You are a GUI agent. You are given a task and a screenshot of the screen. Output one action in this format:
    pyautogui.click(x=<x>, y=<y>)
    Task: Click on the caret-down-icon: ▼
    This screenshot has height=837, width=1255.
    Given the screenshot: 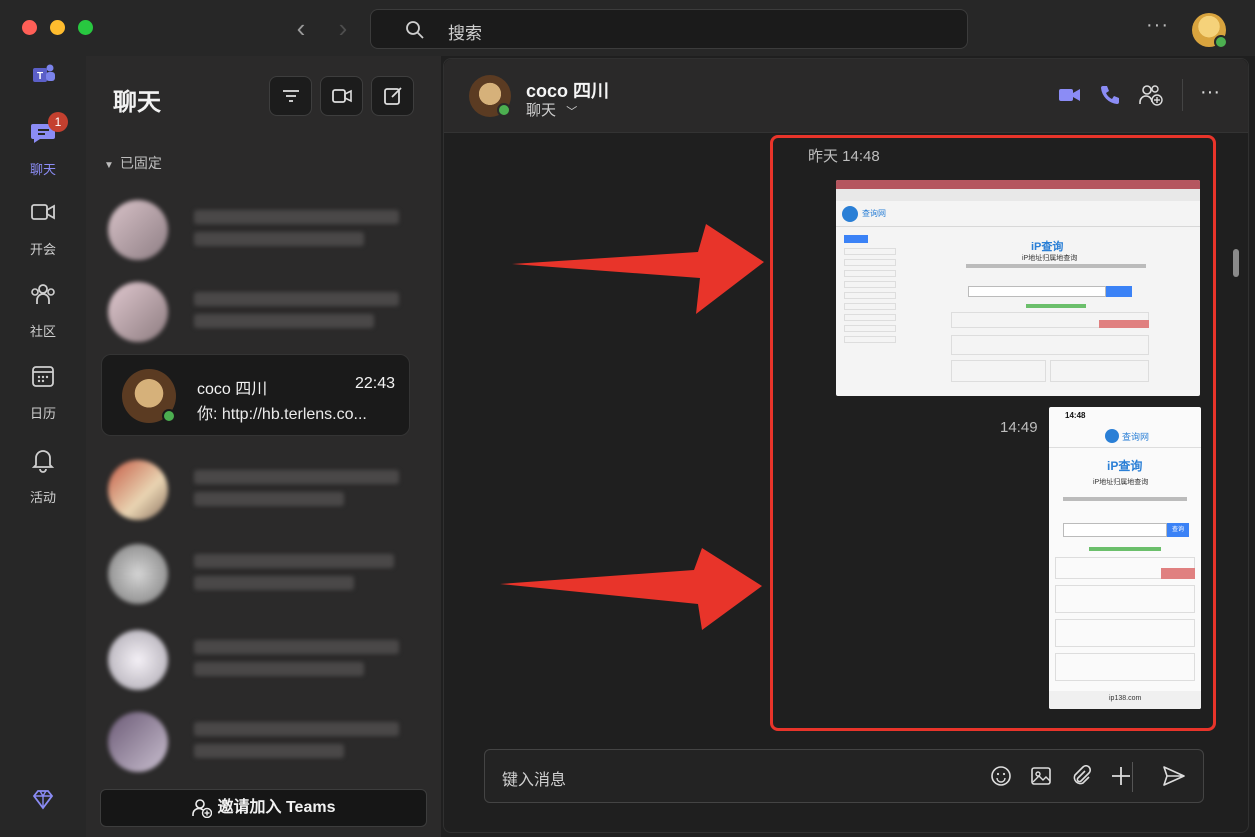 What is the action you would take?
    pyautogui.click(x=109, y=165)
    